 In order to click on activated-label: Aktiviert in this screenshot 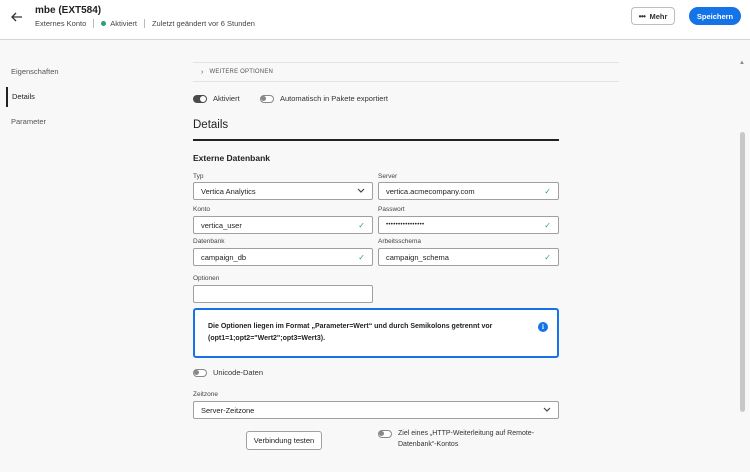, I will do `click(226, 98)`.